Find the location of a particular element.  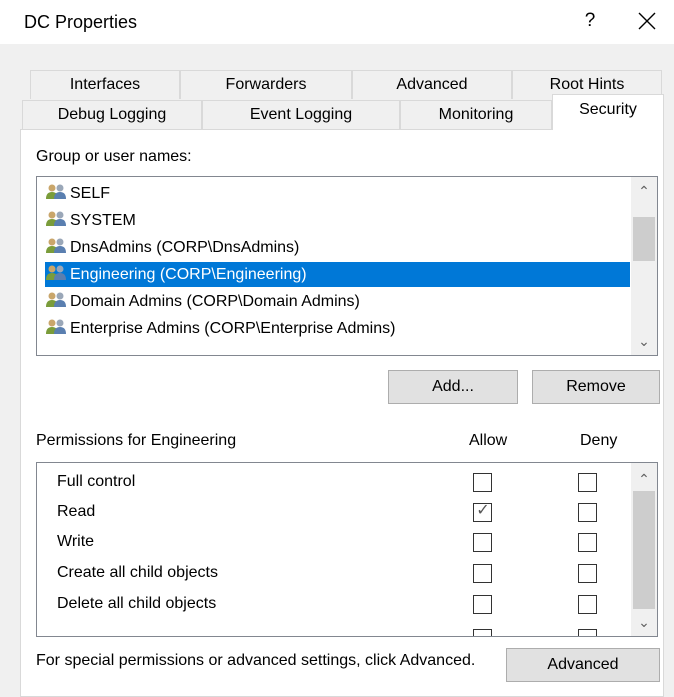

advanced-button: Advanced is located at coordinates (583, 665).